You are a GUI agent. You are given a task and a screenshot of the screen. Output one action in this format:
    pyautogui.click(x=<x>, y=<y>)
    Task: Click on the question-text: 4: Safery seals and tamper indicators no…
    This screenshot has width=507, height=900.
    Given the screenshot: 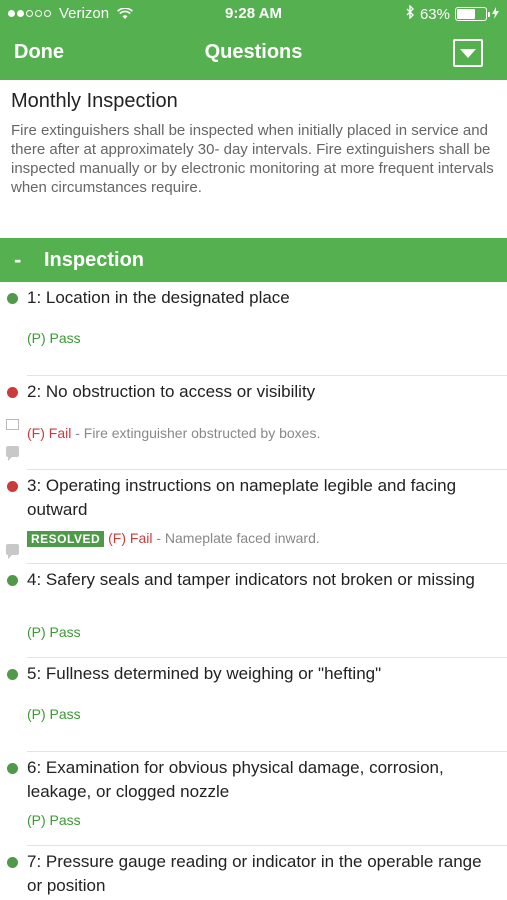 What is the action you would take?
    pyautogui.click(x=251, y=579)
    